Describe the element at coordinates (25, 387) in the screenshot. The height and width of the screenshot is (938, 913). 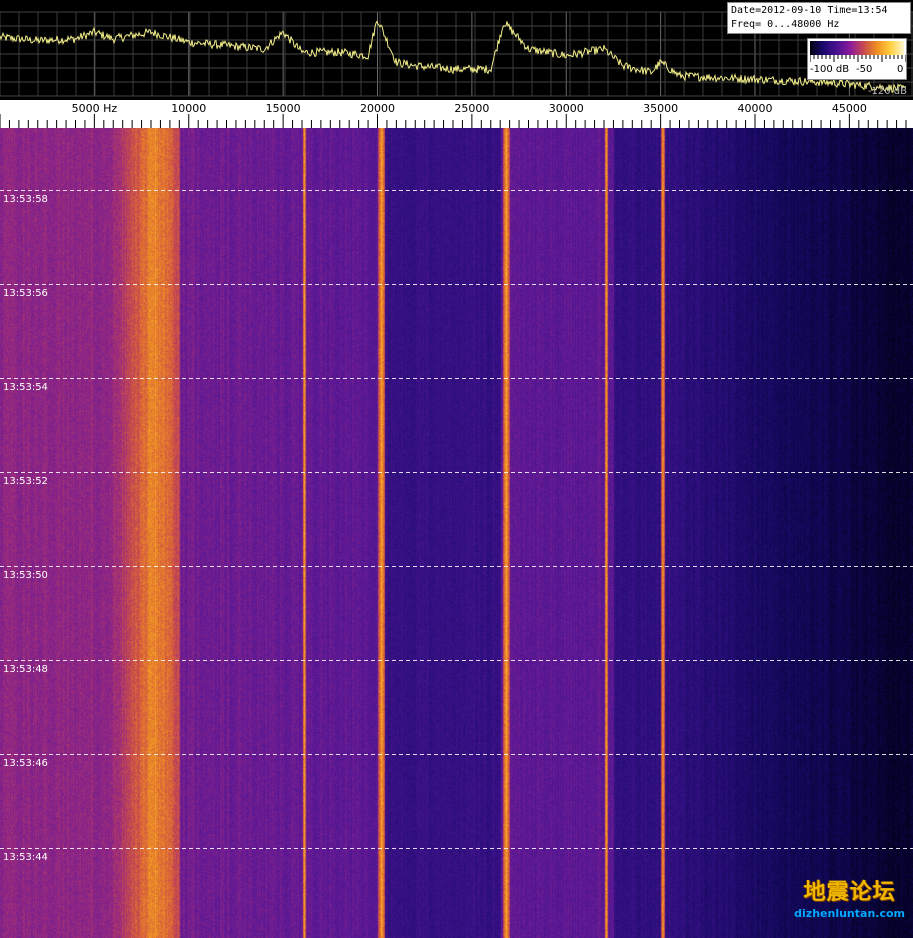
I see `time-label: 13:53:54` at that location.